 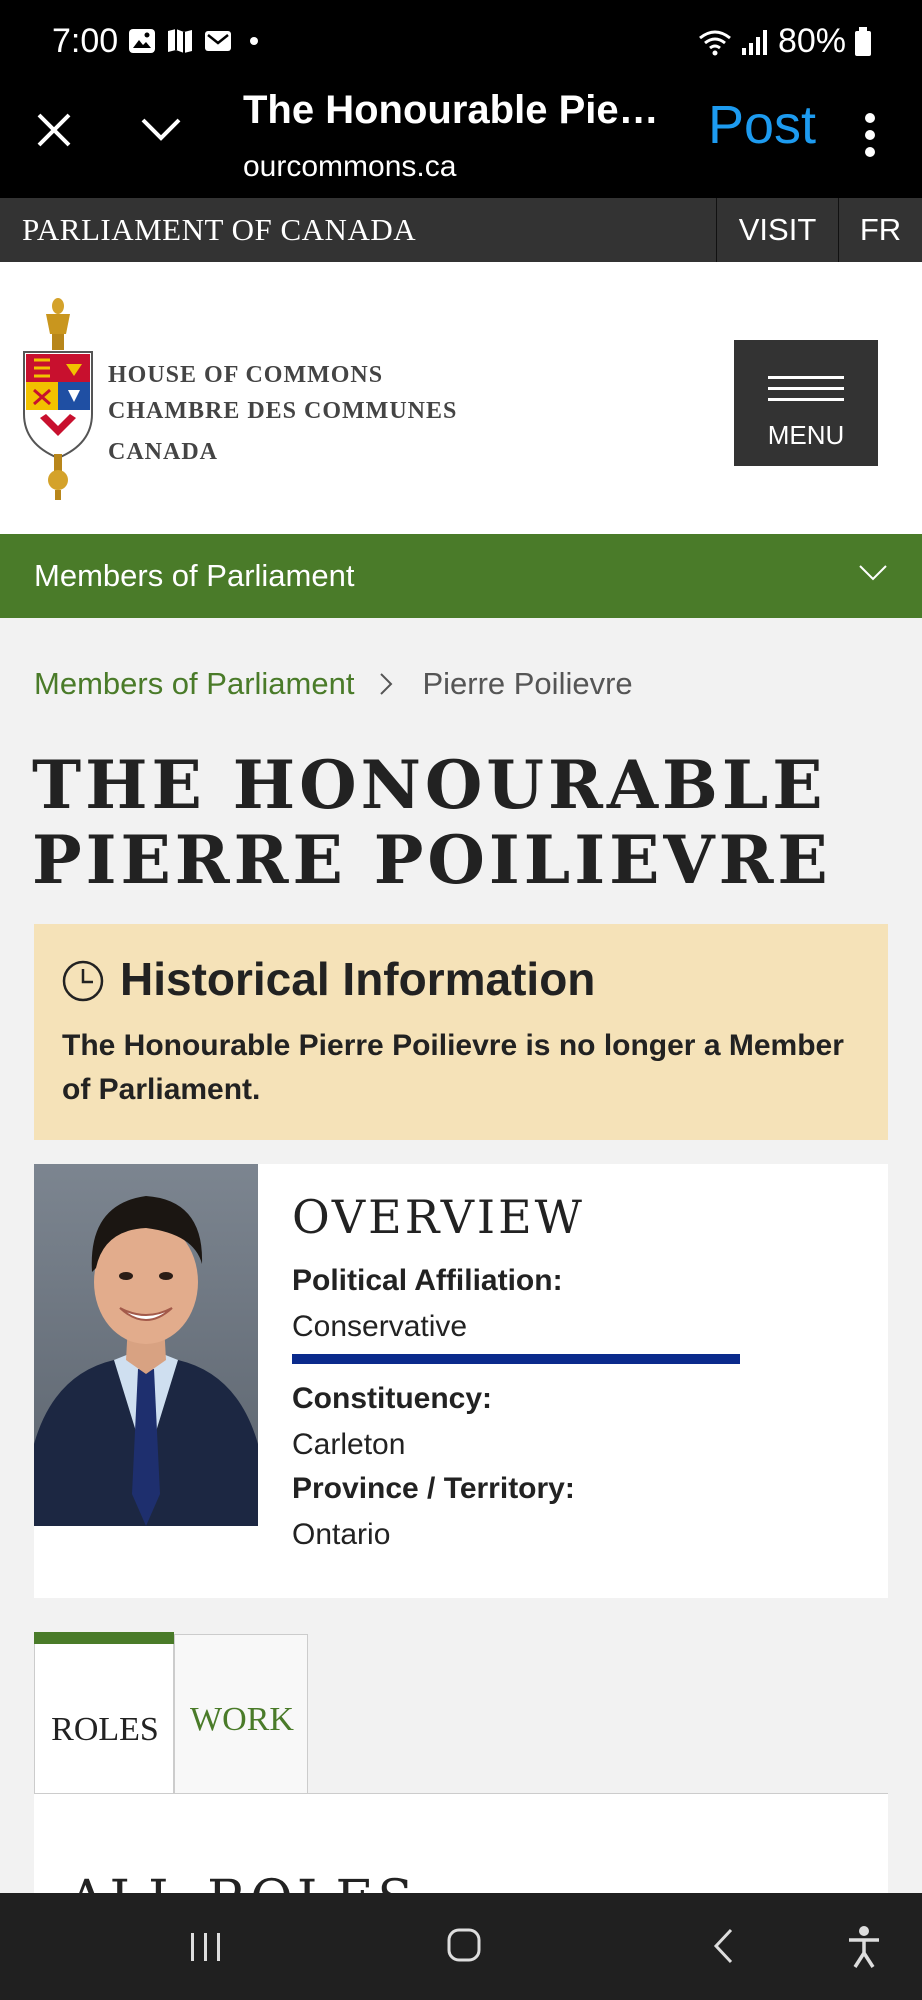 I want to click on constituency-value: Carleton, so click(x=348, y=1445).